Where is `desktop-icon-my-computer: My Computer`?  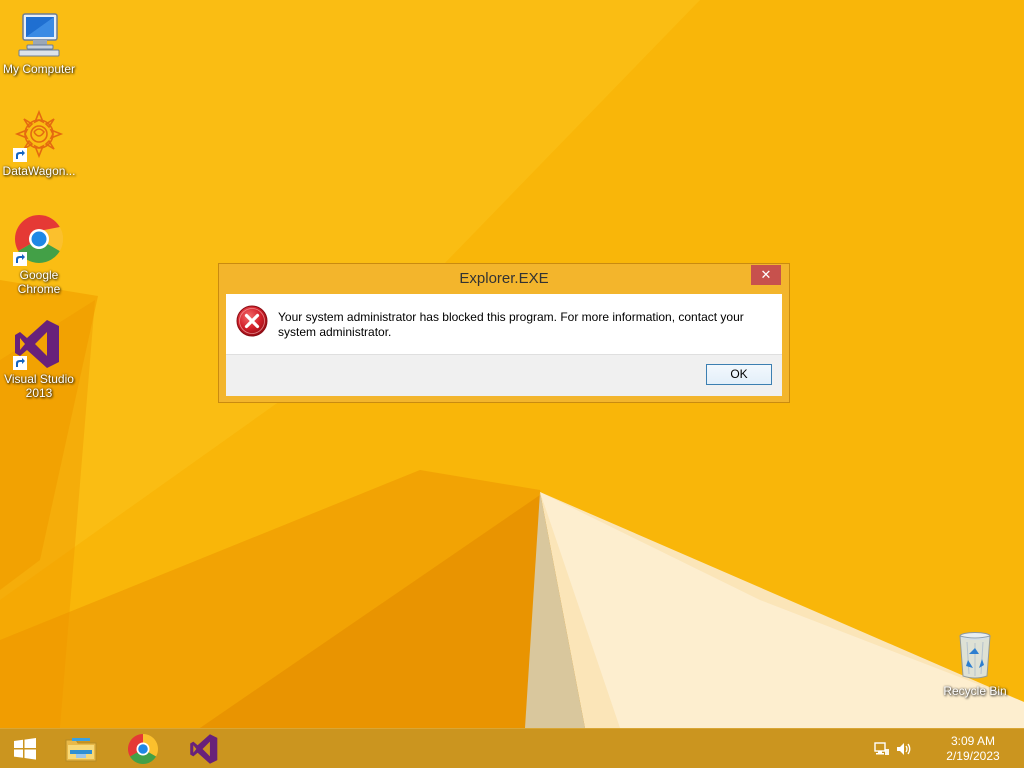 desktop-icon-my-computer: My Computer is located at coordinates (39, 42).